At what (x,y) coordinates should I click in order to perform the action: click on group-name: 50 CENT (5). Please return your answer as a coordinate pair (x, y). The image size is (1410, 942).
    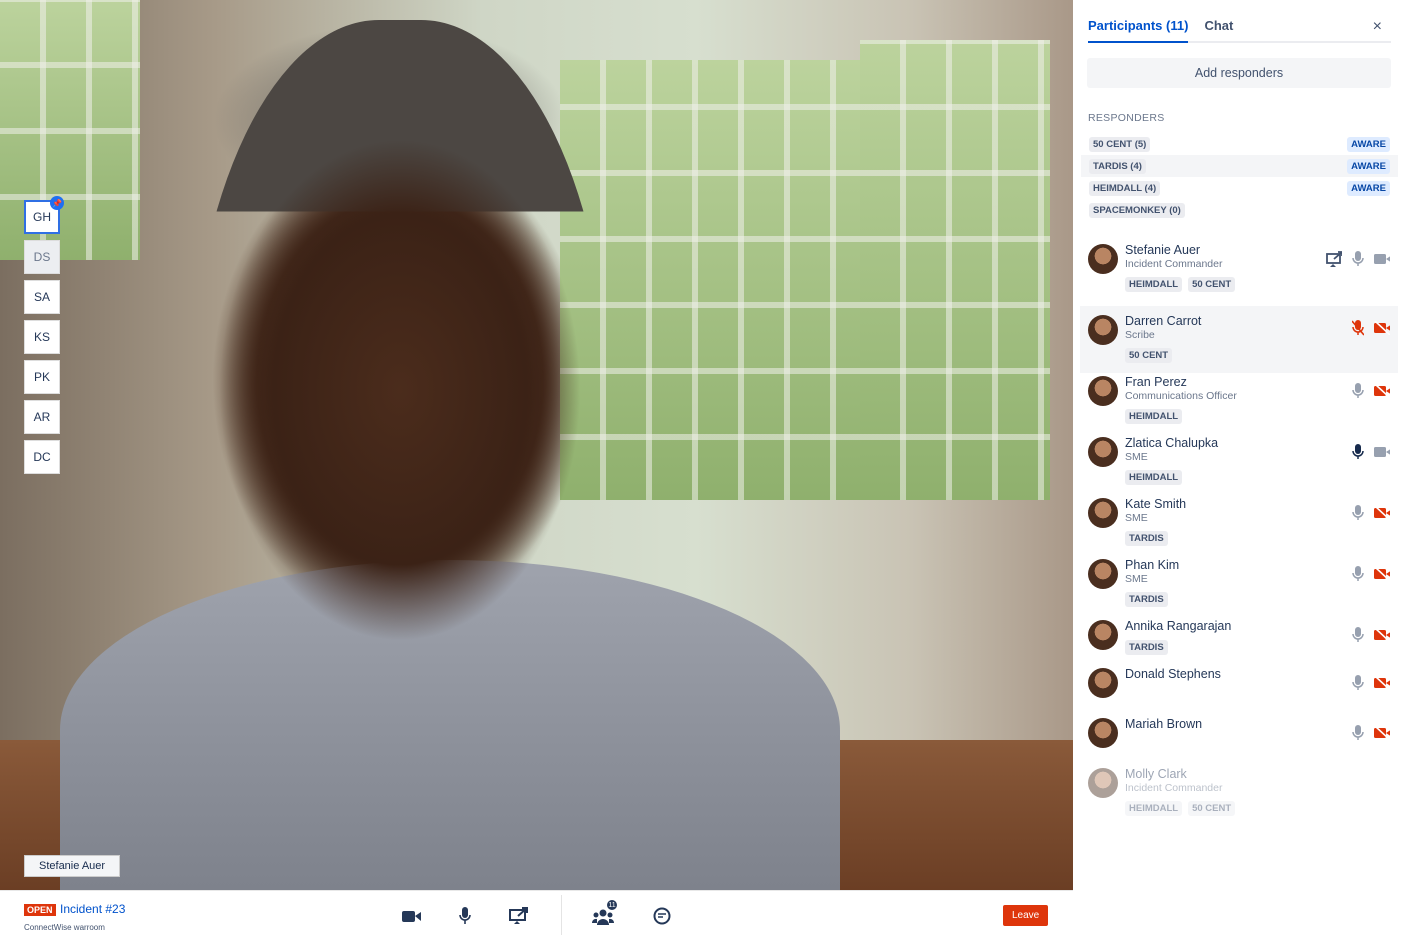
    Looking at the image, I should click on (1120, 144).